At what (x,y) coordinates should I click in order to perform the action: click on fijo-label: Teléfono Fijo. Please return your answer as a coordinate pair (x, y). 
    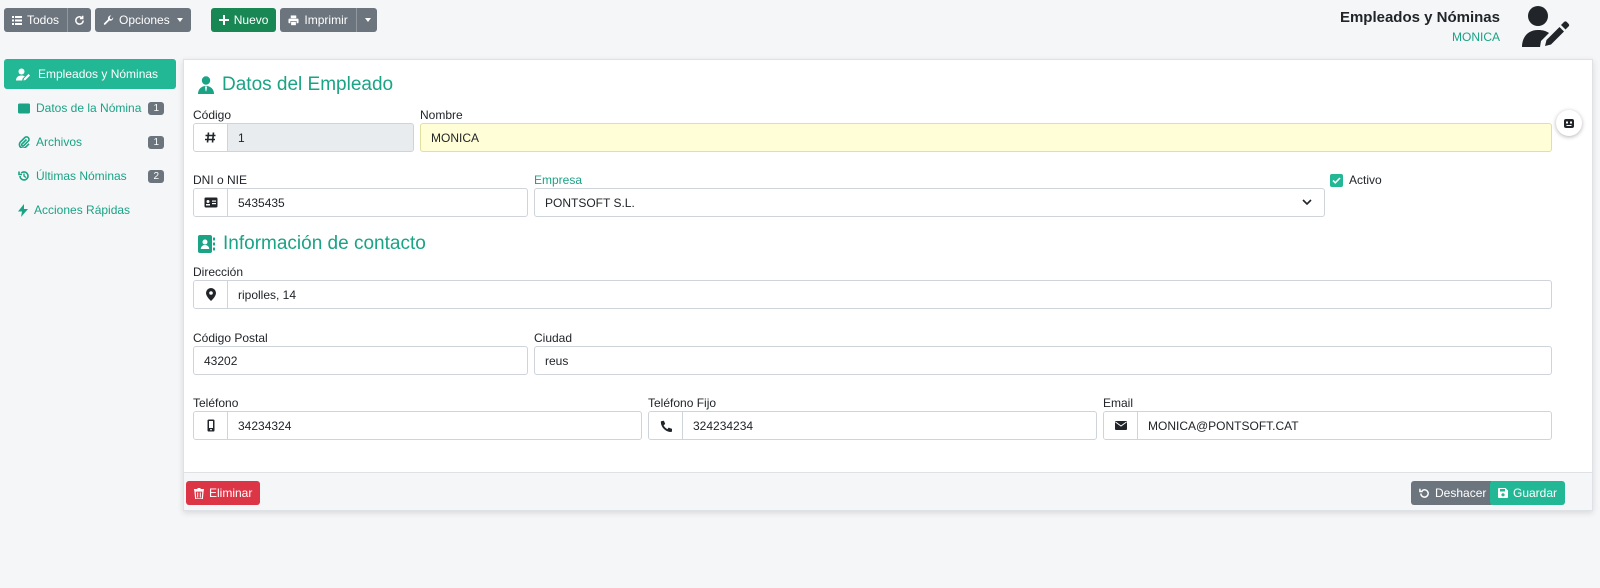
    Looking at the image, I should click on (682, 403).